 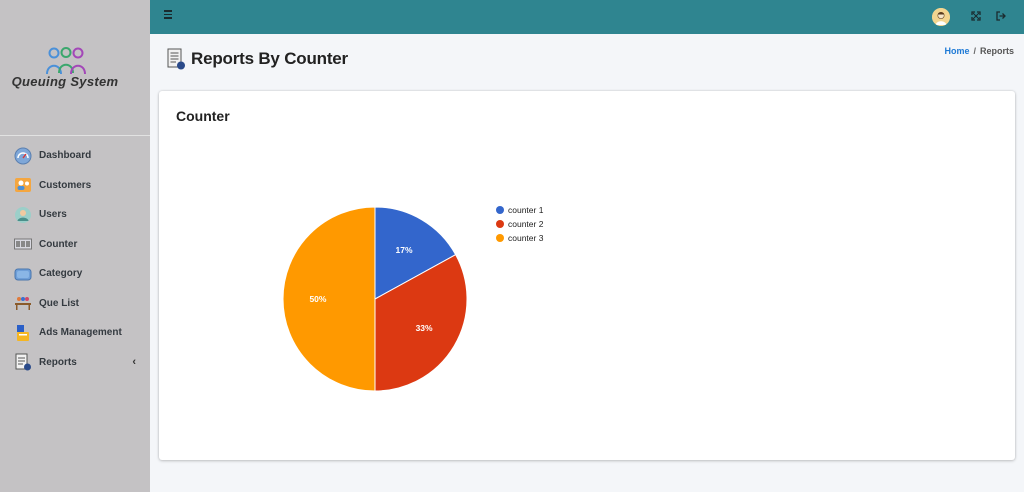 What do you see at coordinates (526, 210) in the screenshot?
I see `legend-label: counter 1` at bounding box center [526, 210].